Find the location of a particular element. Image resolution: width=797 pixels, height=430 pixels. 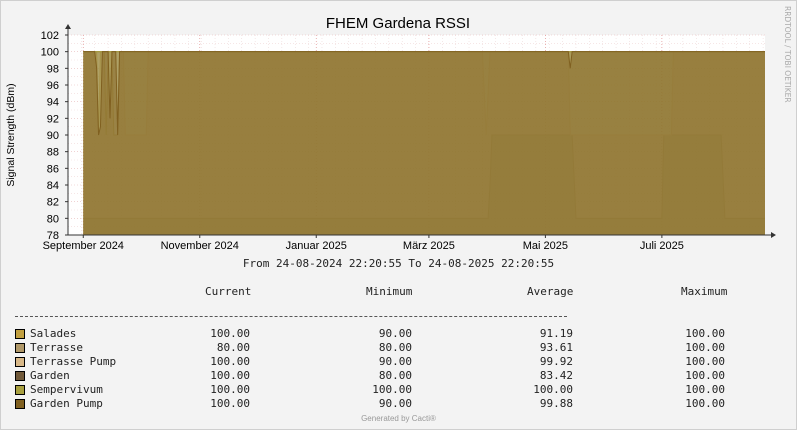

y-tick-label: 96 is located at coordinates (53, 86).